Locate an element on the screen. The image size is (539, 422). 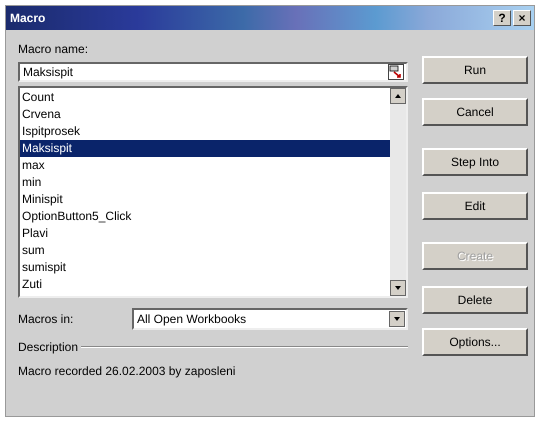
description-text: Macro recorded 26.02.2003 by zaposleni is located at coordinates (127, 371).